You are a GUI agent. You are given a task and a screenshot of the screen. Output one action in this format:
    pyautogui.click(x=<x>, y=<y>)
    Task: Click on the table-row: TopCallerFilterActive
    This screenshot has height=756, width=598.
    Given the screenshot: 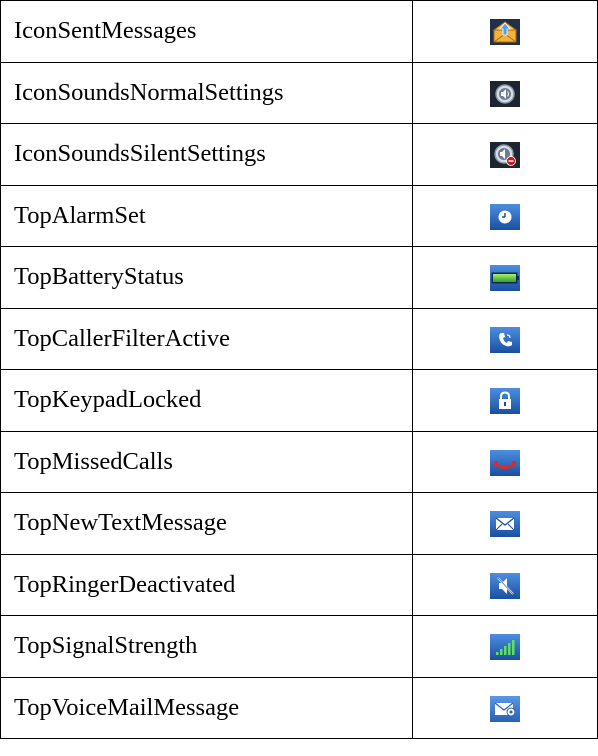 What is the action you would take?
    pyautogui.click(x=299, y=338)
    